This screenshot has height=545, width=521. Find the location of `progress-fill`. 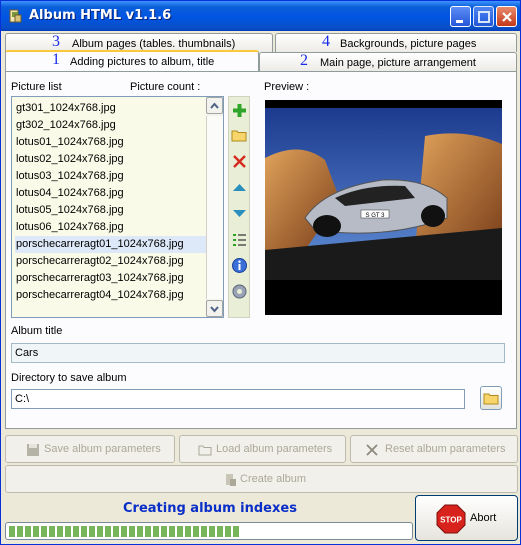

progress-fill is located at coordinates (125, 531).